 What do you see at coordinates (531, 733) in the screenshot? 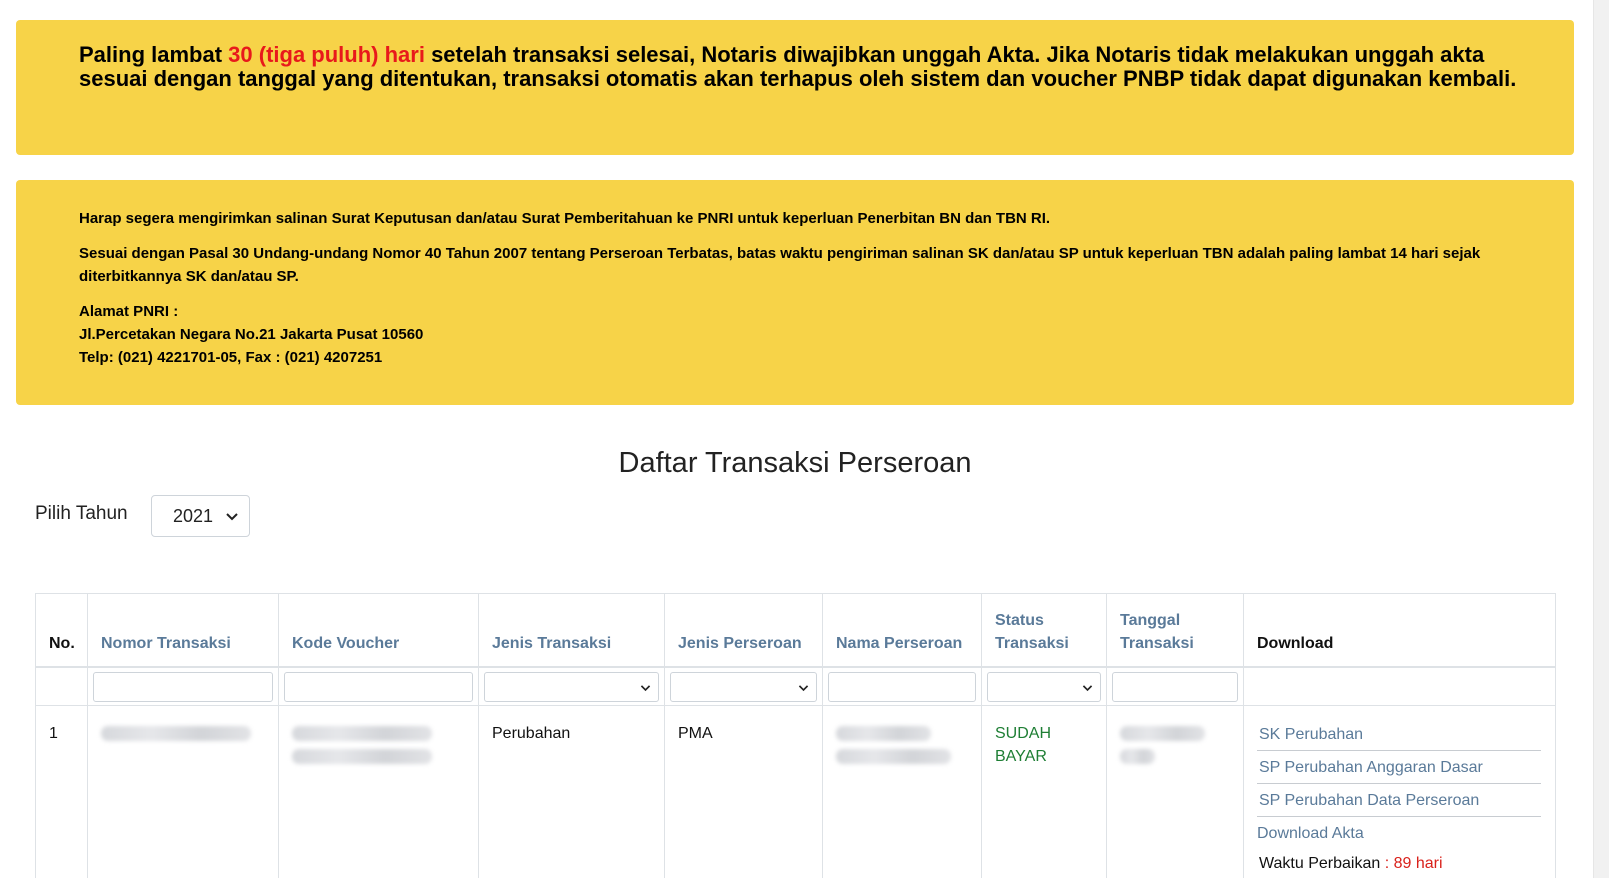
I see `row1-jenis-transaksi: Perubahan` at bounding box center [531, 733].